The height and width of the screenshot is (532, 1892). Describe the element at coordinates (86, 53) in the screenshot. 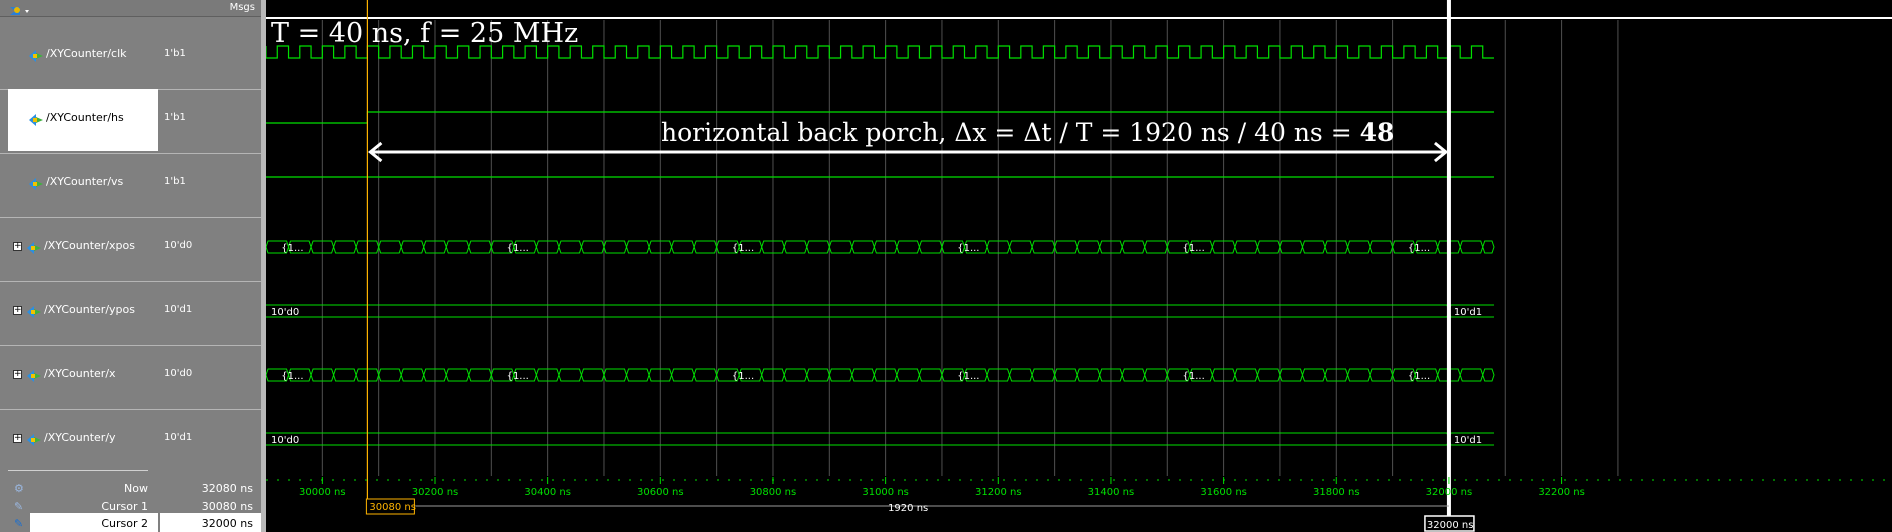

I see `signal-name-clk: /XYCounter/clk` at that location.